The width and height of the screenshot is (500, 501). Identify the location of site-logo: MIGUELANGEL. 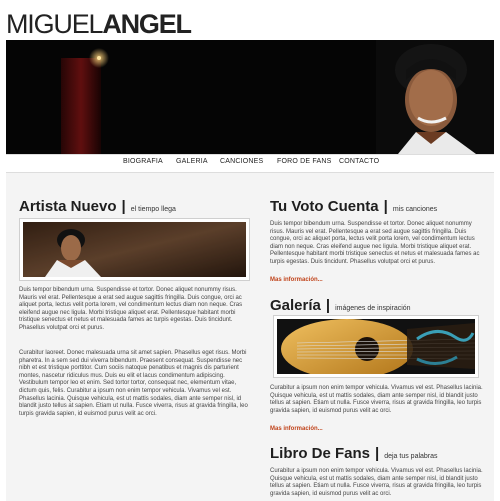
(99, 24).